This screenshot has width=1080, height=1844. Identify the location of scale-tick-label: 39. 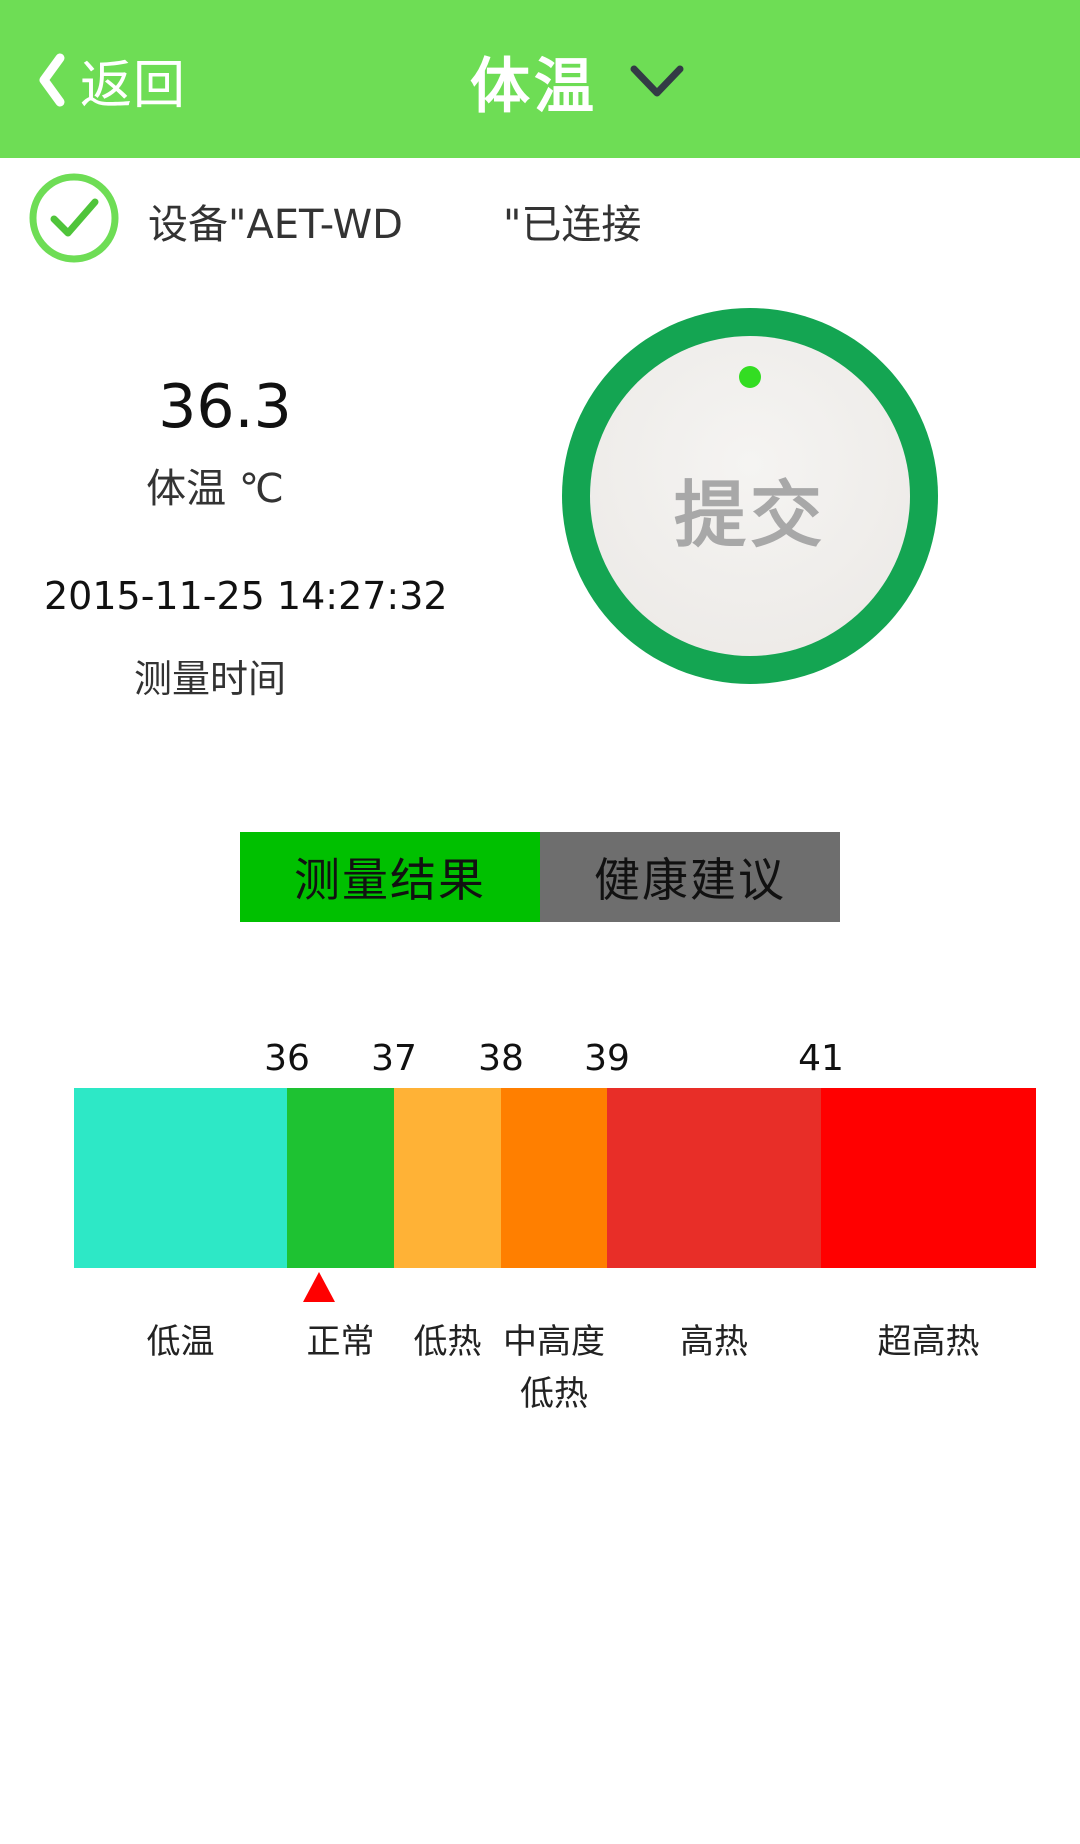
(607, 1058).